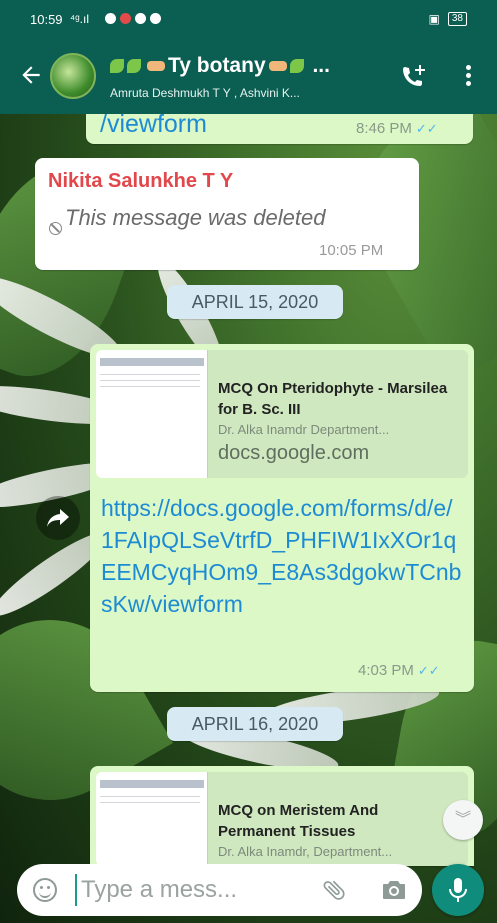  Describe the element at coordinates (55, 228) in the screenshot. I see `deleted-icon` at that location.